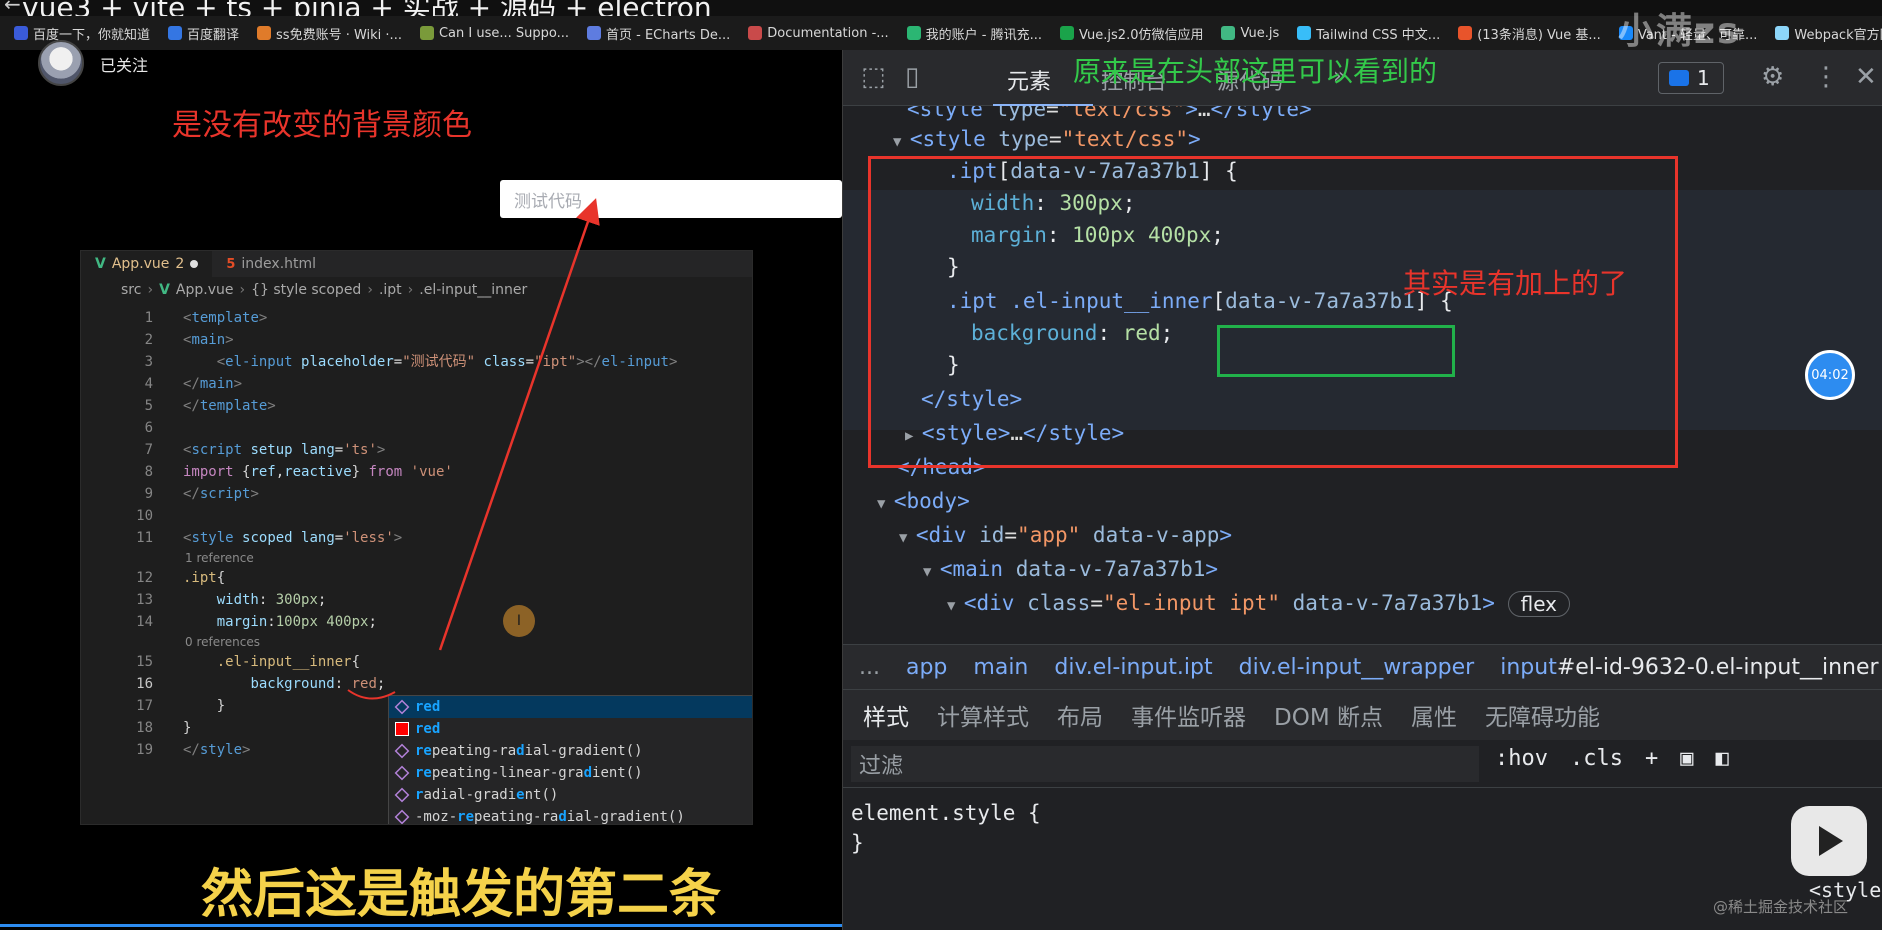  I want to click on uploader-avatar, so click(61, 63).